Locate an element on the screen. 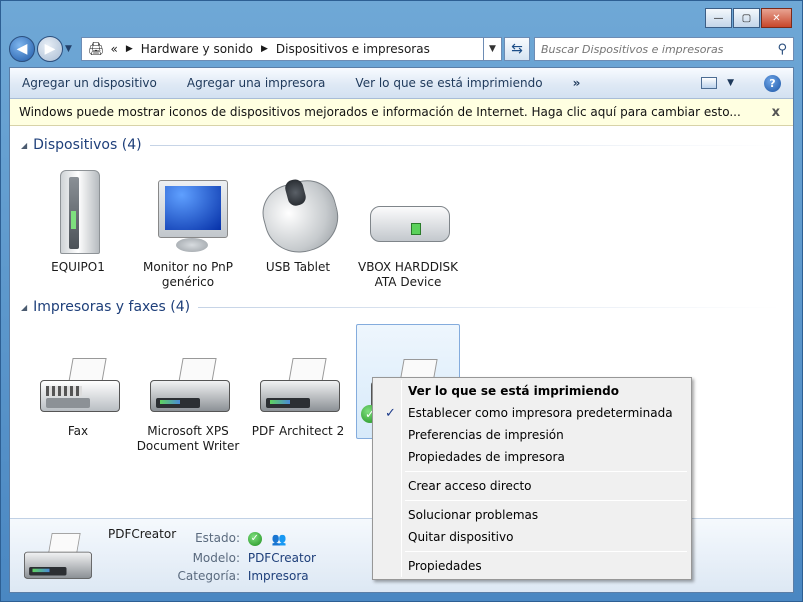  see-printing-button: Ver lo que se está imprimiendo is located at coordinates (448, 83).